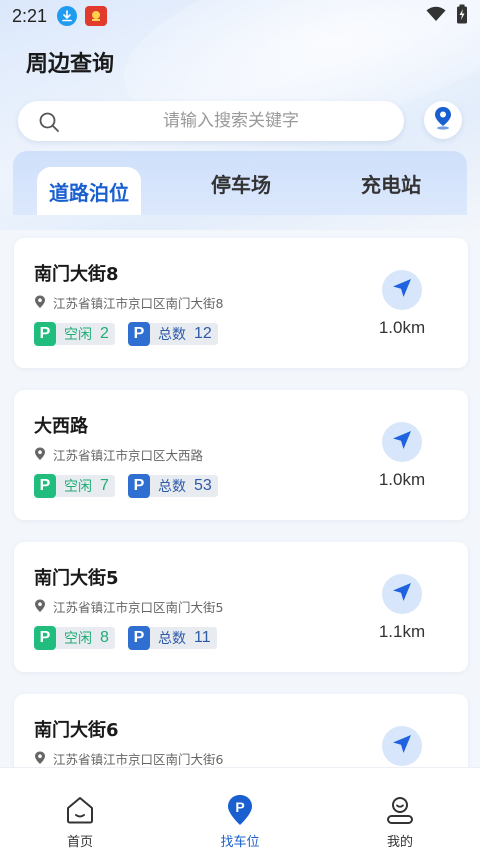  What do you see at coordinates (104, 333) in the screenshot?
I see `free-count: 2` at bounding box center [104, 333].